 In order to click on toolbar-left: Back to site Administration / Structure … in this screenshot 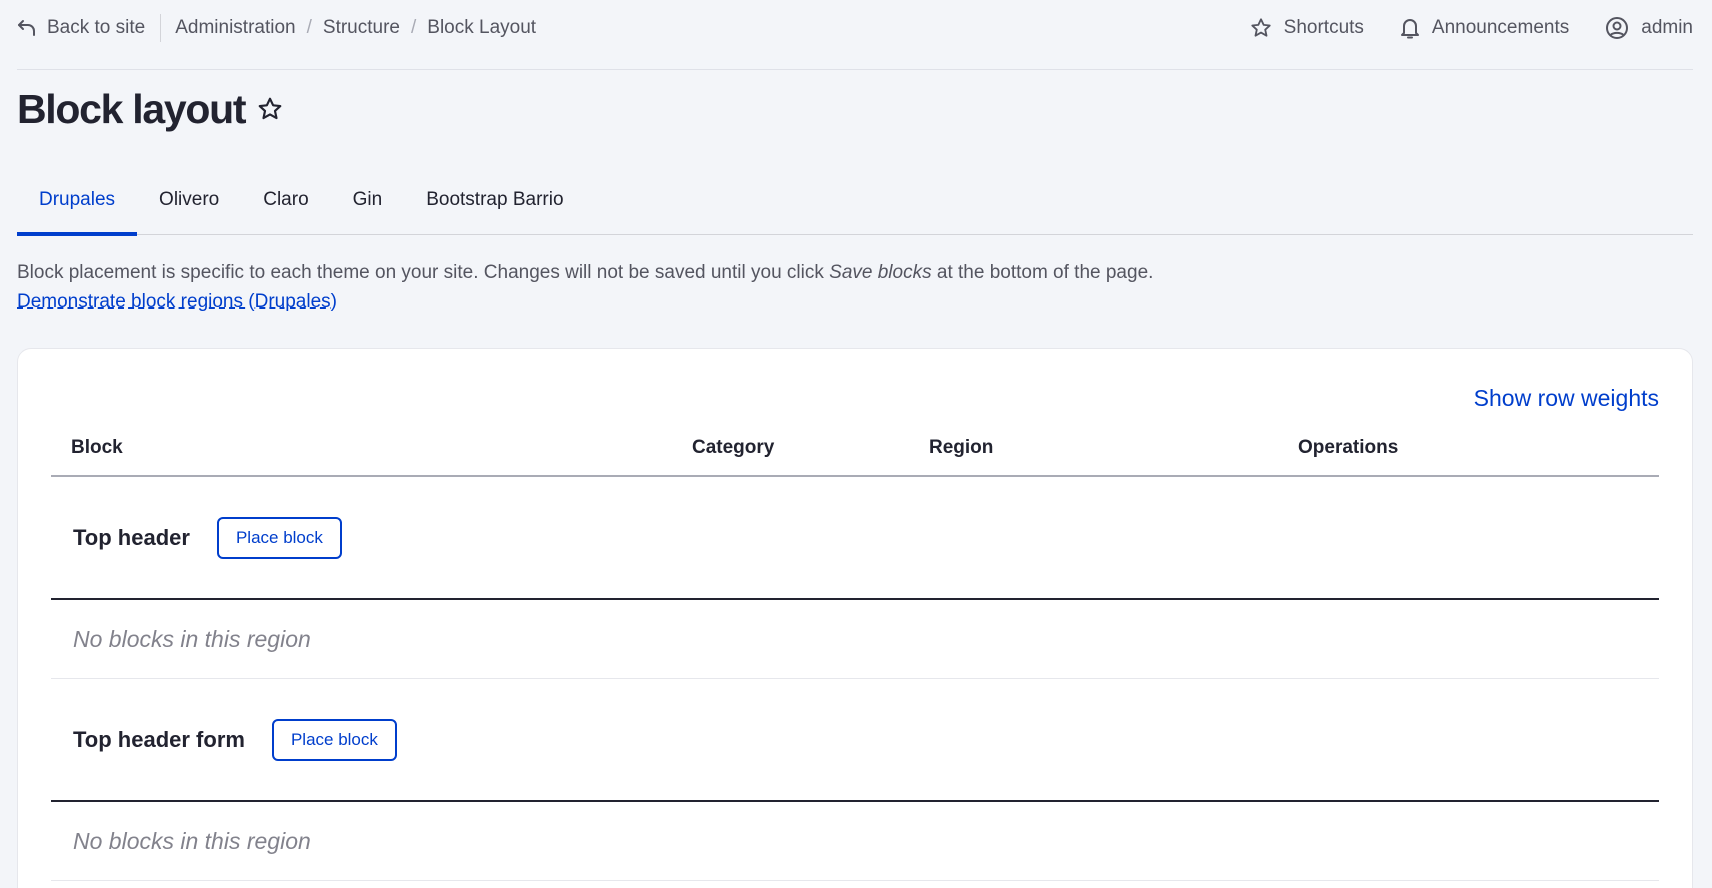, I will do `click(276, 28)`.